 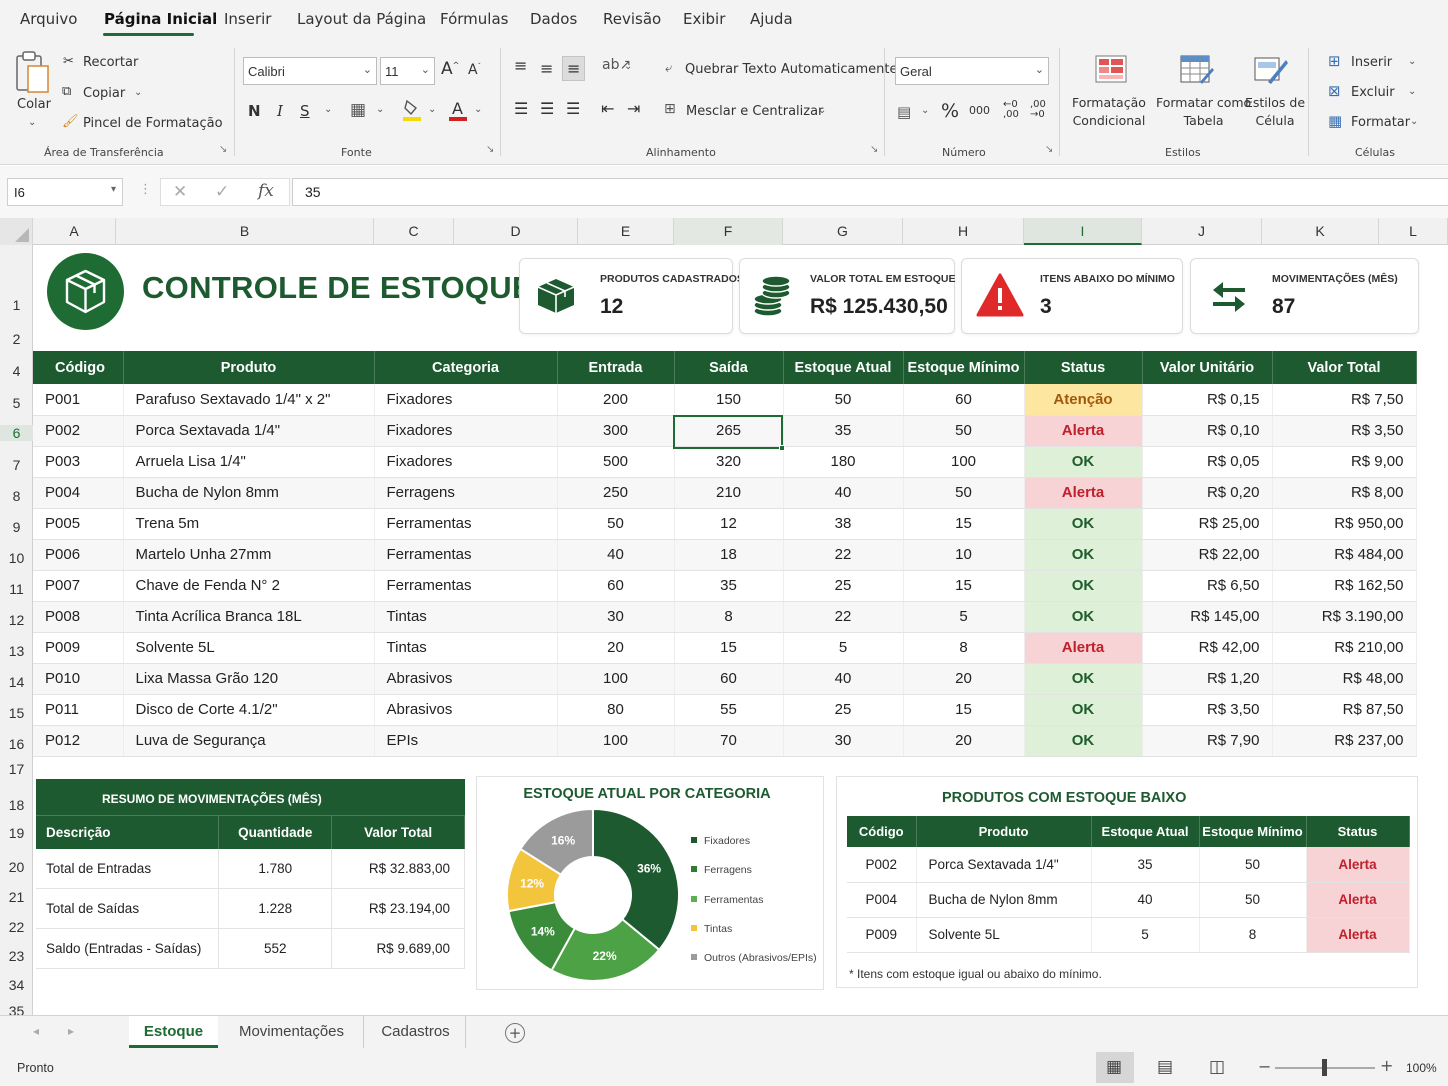 I want to click on table-cell: 40, so click(x=843, y=493).